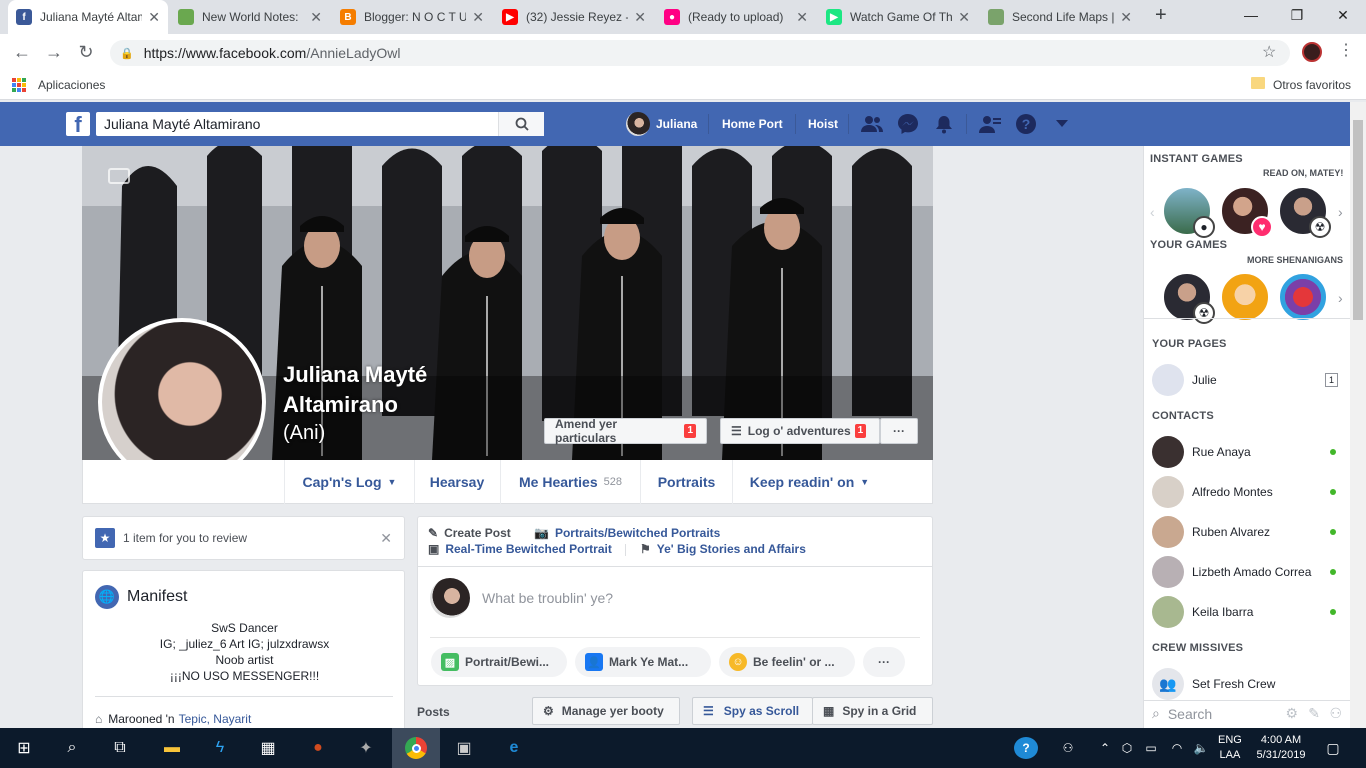 Image resolution: width=1366 pixels, height=768 pixels. Describe the element at coordinates (520, 549) in the screenshot. I see `live-video-tab: ▣ Real-Time Bewitched Portrait` at that location.